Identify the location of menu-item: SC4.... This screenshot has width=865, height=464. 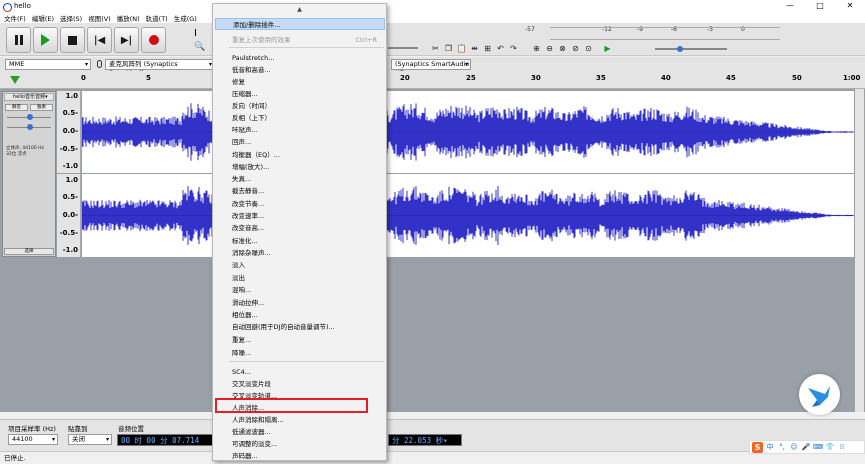
(300, 372).